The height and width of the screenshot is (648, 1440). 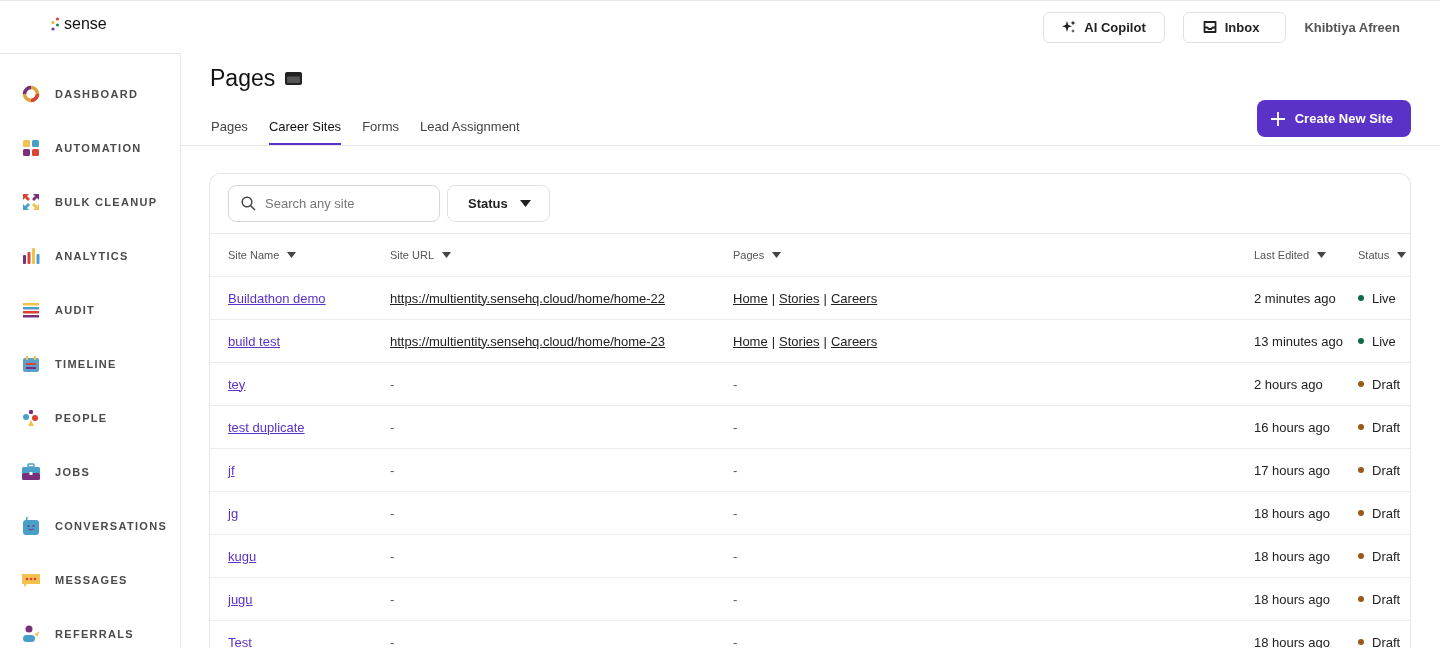 What do you see at coordinates (90, 202) in the screenshot?
I see `sidebar-item: BULK CLEANUP` at bounding box center [90, 202].